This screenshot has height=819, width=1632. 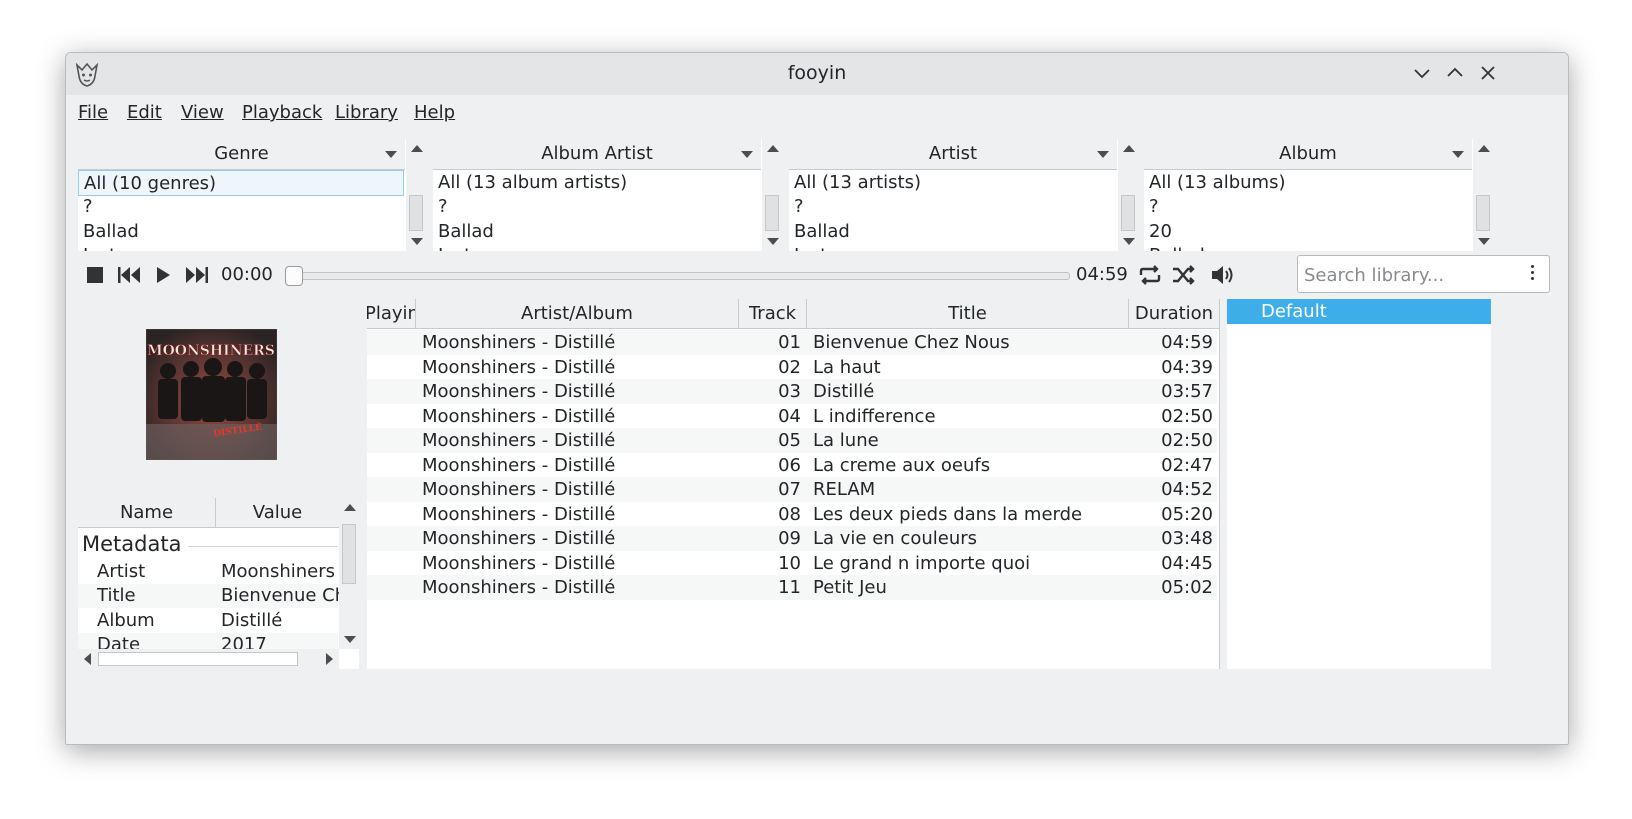 I want to click on menu-library: Library, so click(x=366, y=112).